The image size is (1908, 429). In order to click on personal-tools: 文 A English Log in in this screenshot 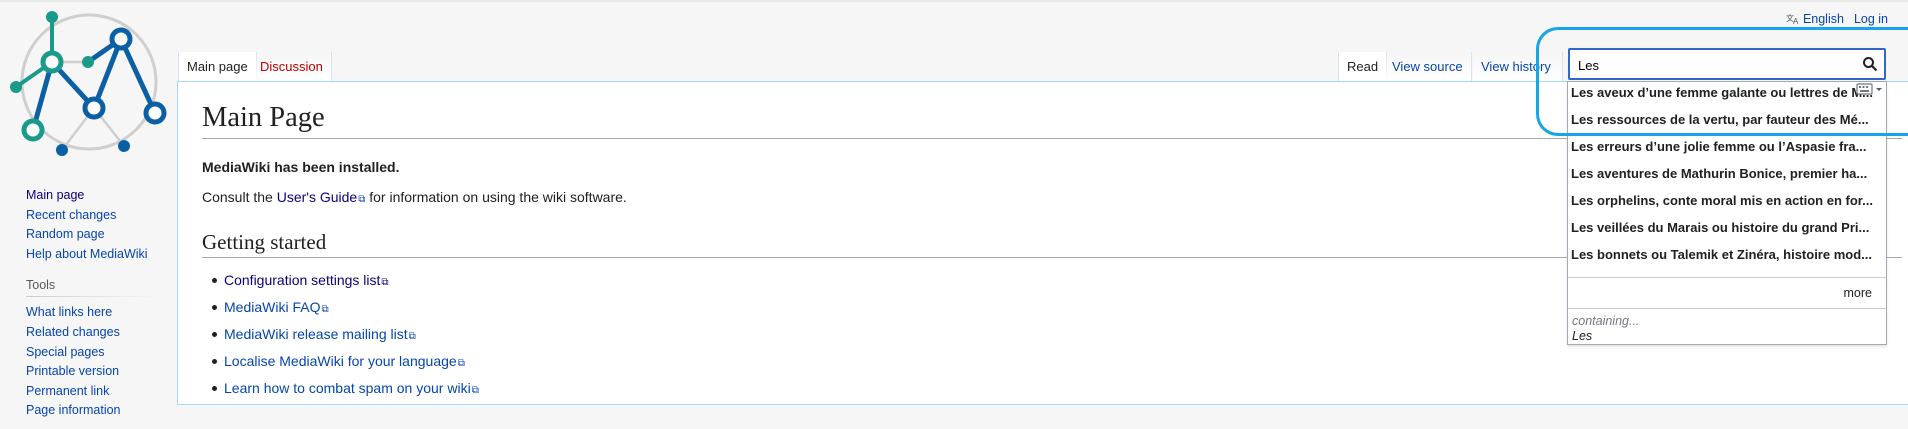, I will do `click(1837, 19)`.